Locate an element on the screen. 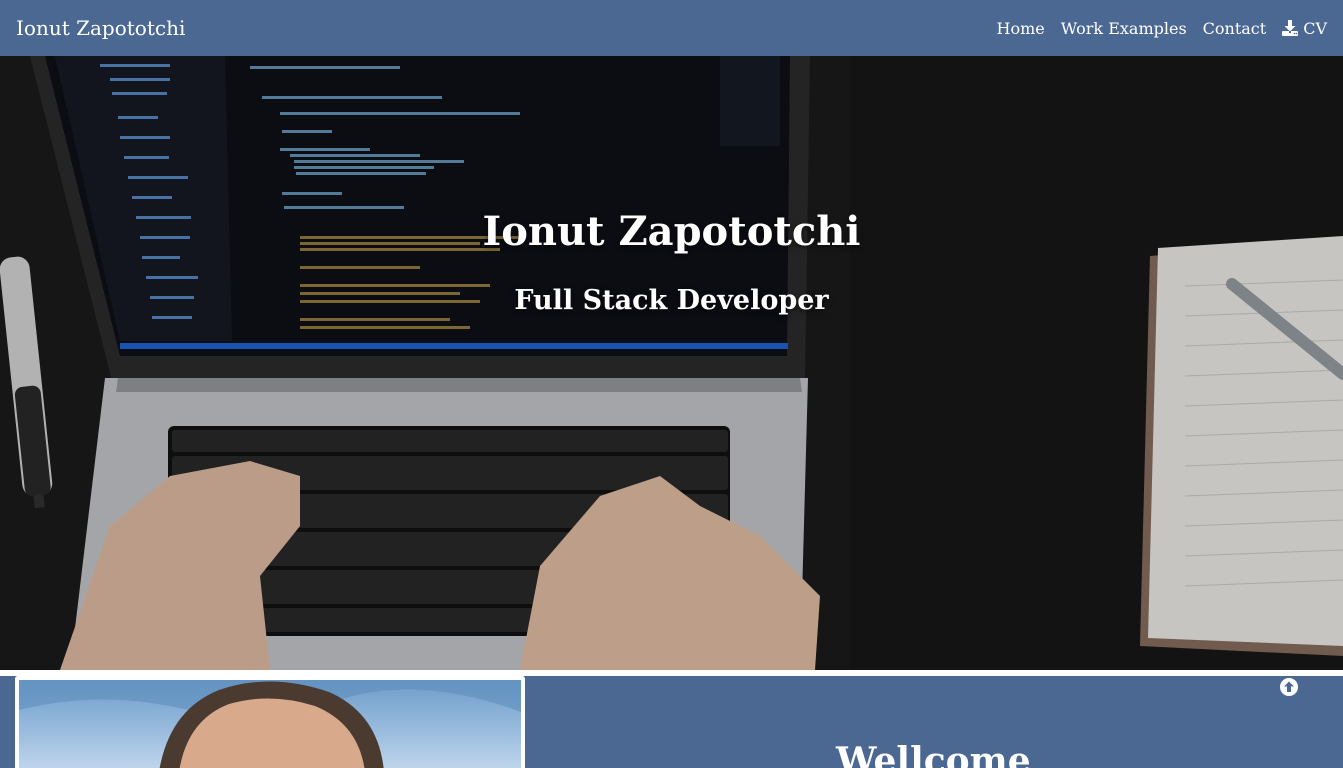 The image size is (1343, 768). profile-photo-frame is located at coordinates (270, 722).